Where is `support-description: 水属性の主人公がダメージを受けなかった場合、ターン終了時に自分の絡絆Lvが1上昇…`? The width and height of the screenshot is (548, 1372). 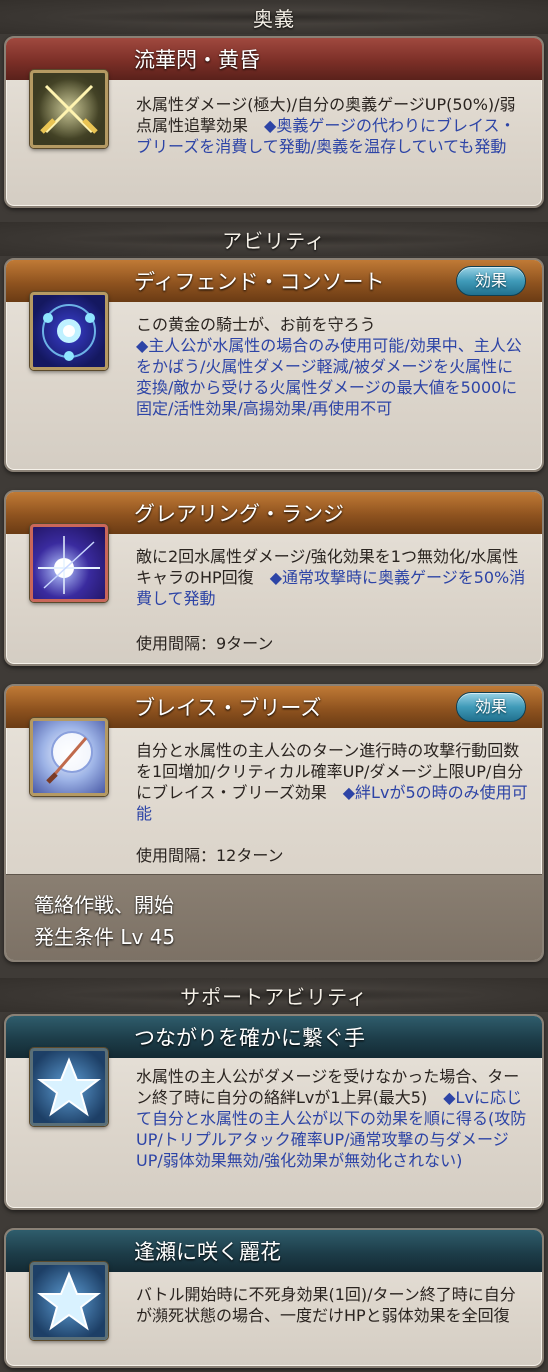
support-description: 水属性の主人公がダメージを受けなかった場合、ターン終了時に自分の絡絆Lvが1上昇… is located at coordinates (332, 1118).